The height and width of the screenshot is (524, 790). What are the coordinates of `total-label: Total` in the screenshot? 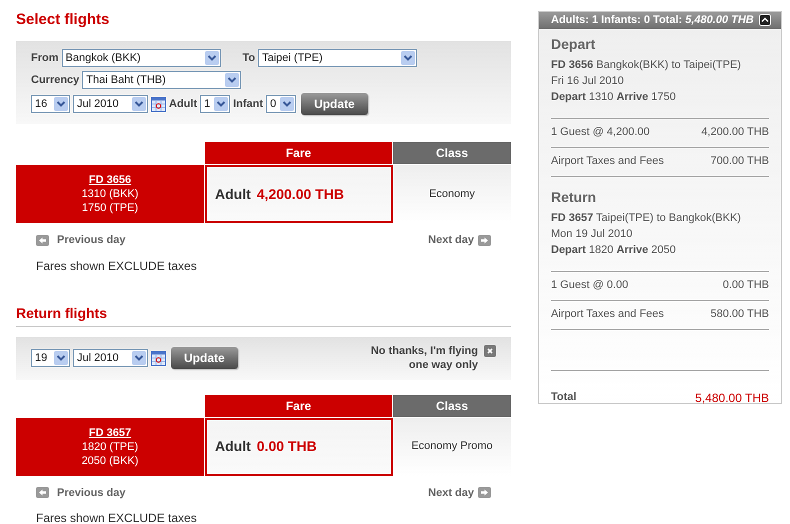 It's located at (563, 398).